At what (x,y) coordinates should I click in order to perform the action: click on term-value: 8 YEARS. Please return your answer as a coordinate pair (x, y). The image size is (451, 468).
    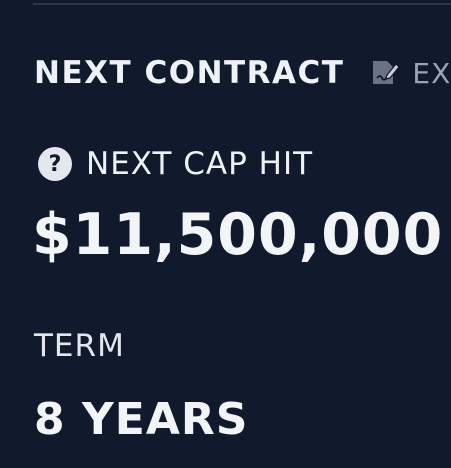
    Looking at the image, I should click on (141, 419).